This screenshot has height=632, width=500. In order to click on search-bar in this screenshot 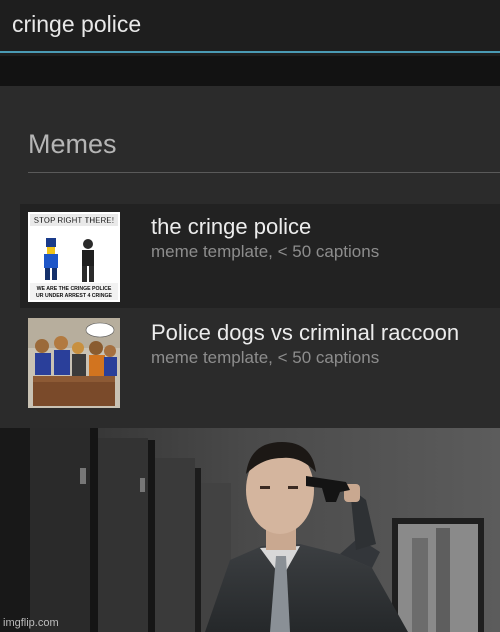, I will do `click(250, 28)`.